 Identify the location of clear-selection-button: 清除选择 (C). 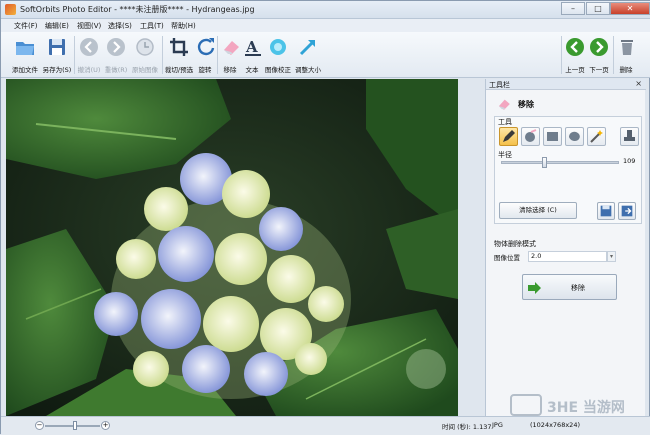
(538, 210).